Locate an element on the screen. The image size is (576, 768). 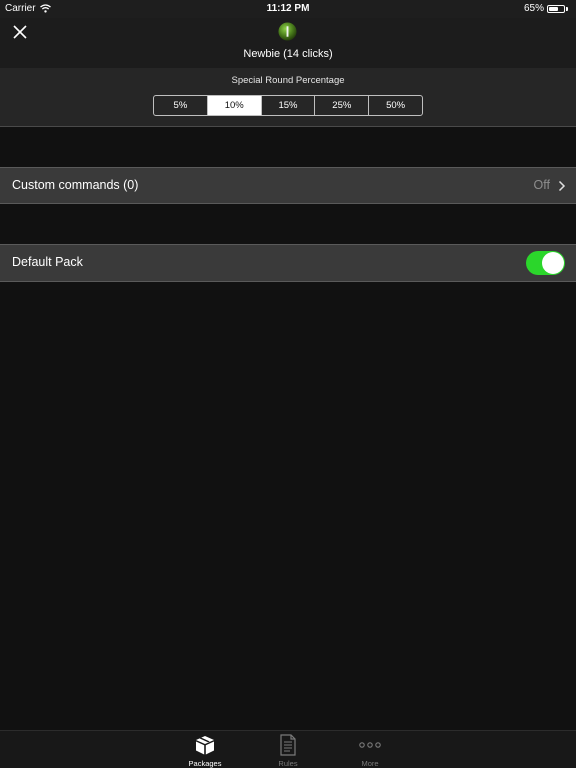
segment-25: 25% is located at coordinates (342, 105).